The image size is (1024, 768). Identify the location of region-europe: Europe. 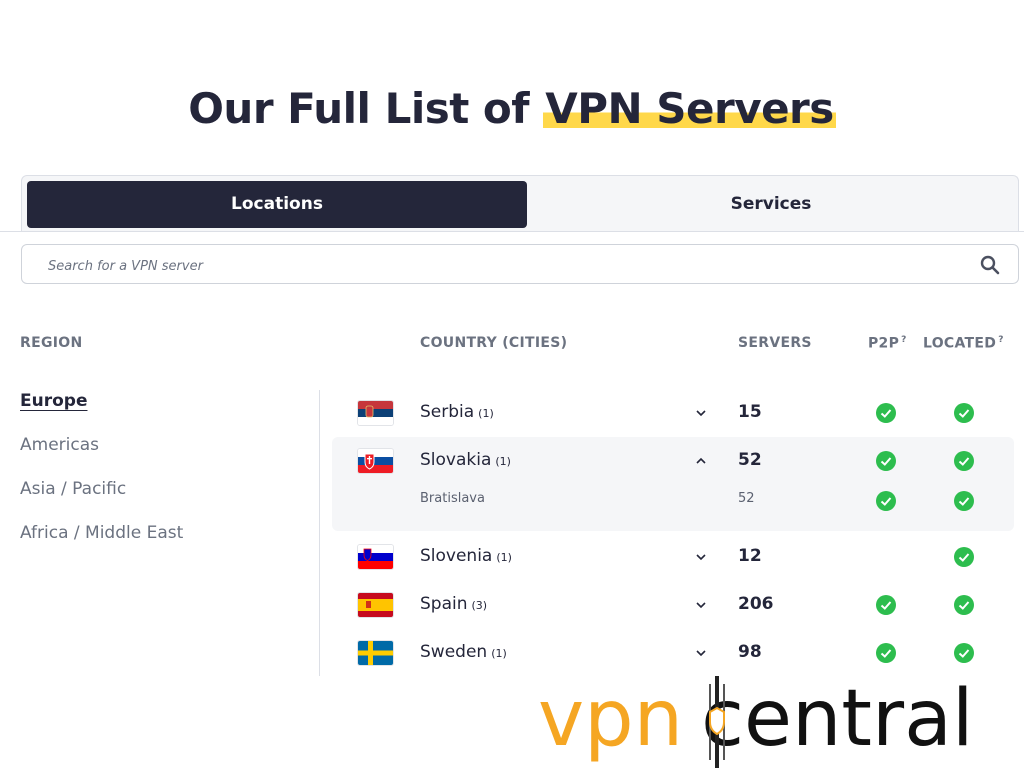
(101, 410).